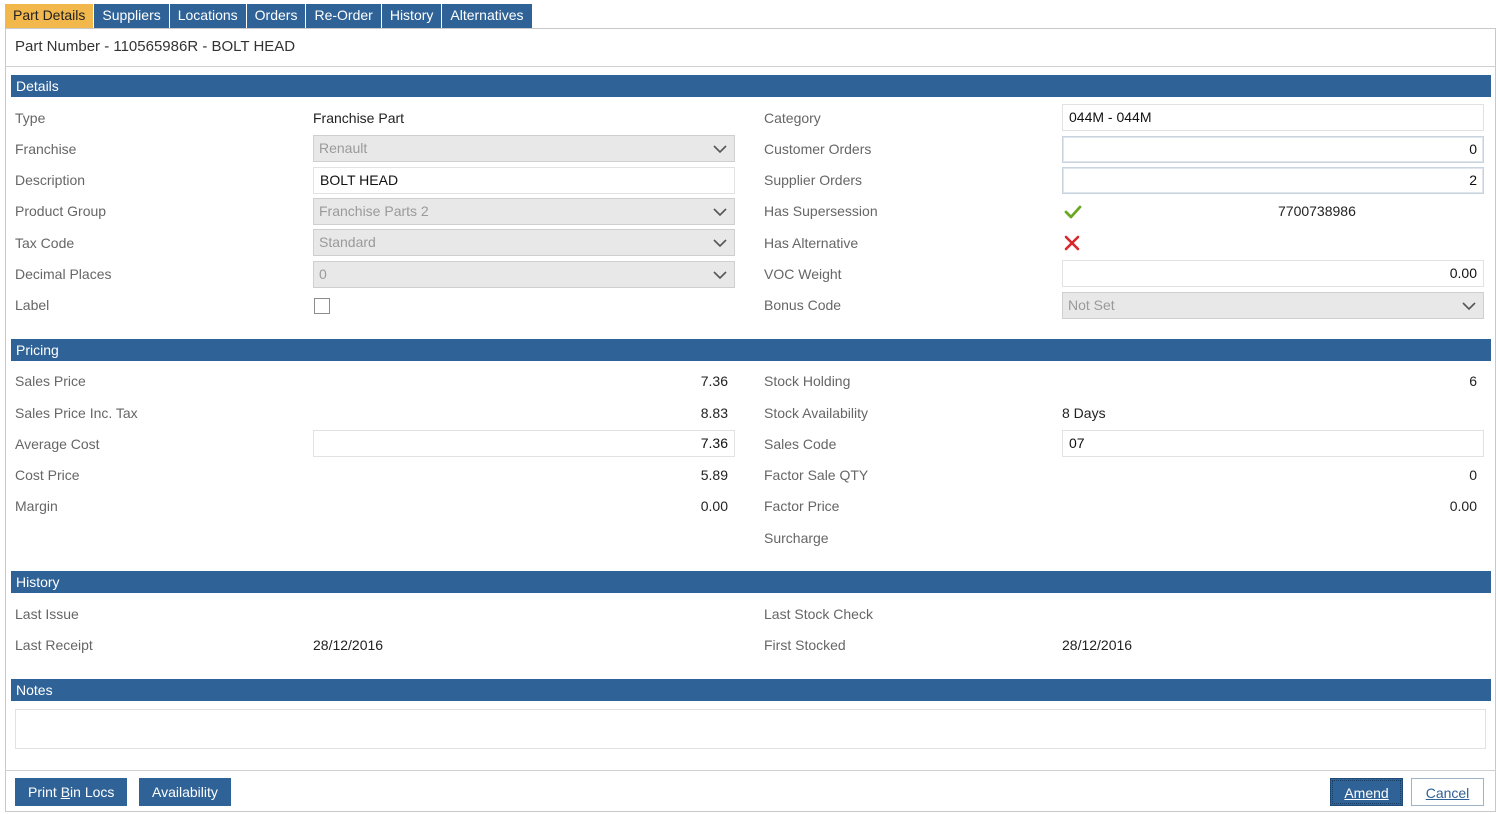 The image size is (1496, 814). Describe the element at coordinates (750, 66) in the screenshot. I see `title-divider` at that location.